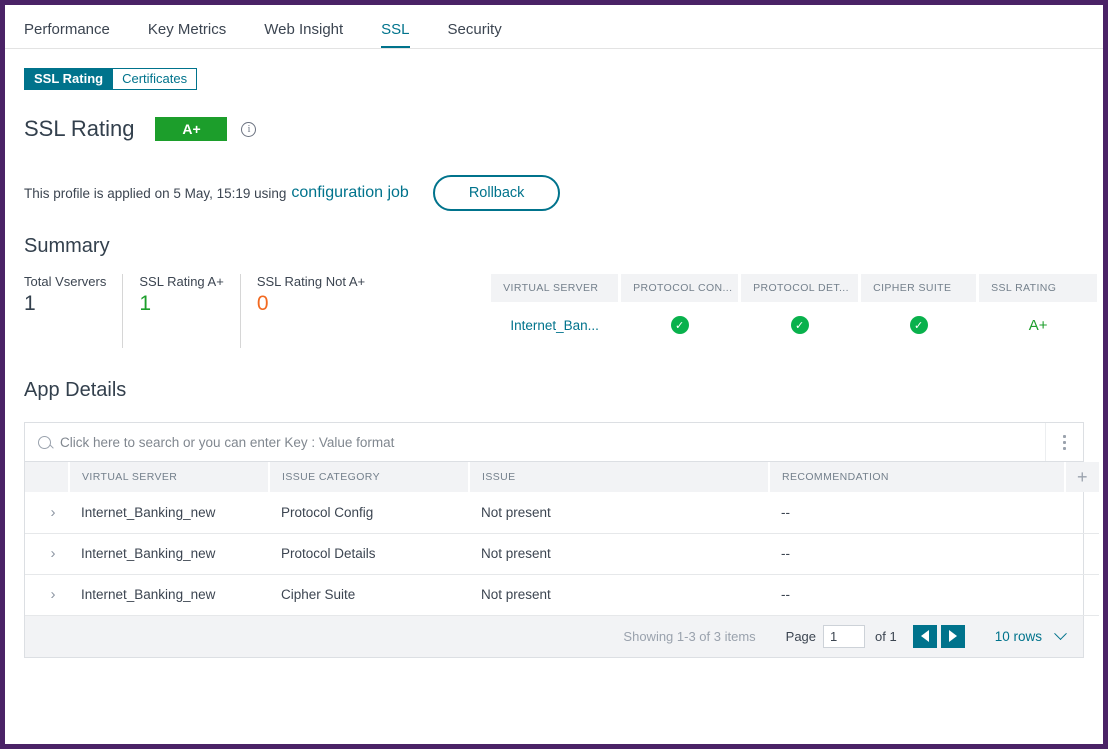  Describe the element at coordinates (917, 477) in the screenshot. I see `col-recommendation: RECOMMENDATION` at that location.